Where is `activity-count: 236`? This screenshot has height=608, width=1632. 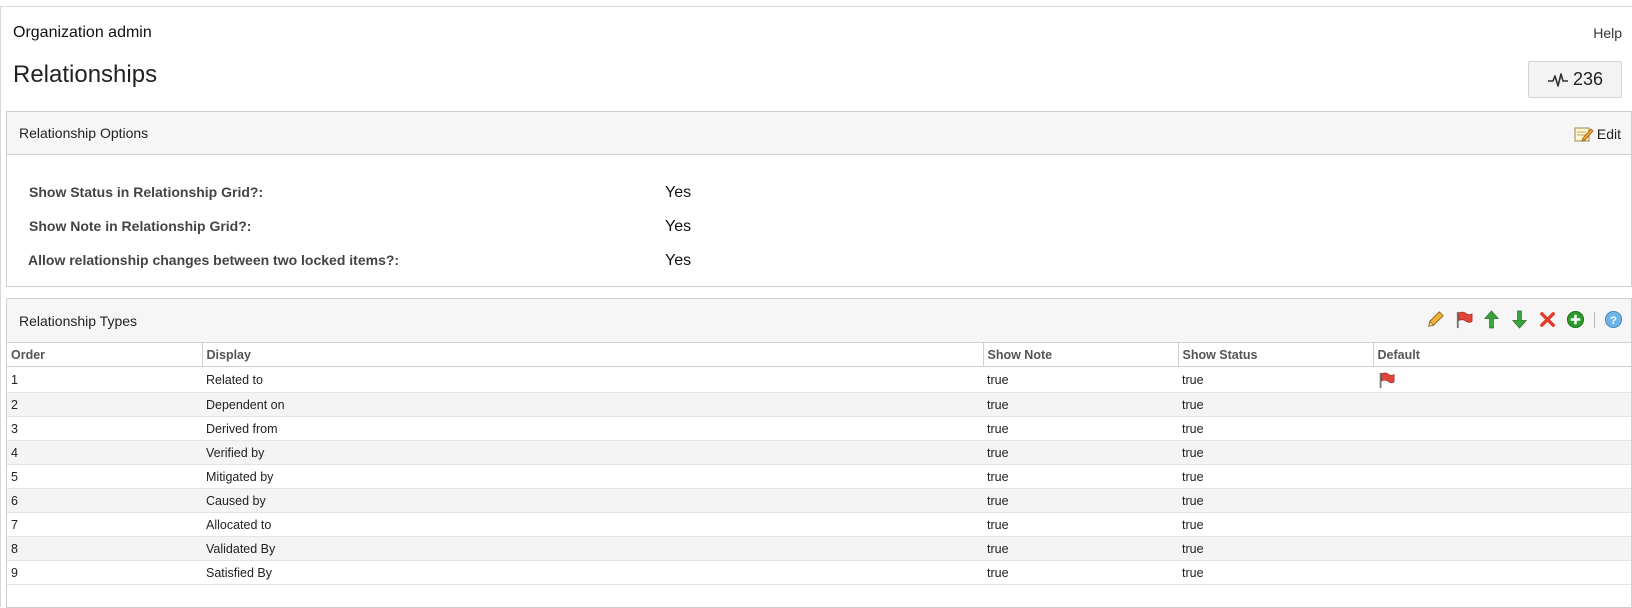 activity-count: 236 is located at coordinates (1588, 79).